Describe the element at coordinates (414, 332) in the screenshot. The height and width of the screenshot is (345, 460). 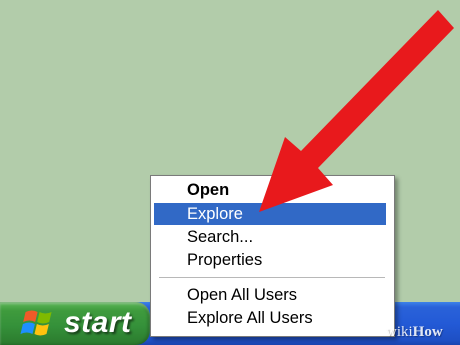
I see `wikihow-watermark: wikiHow` at that location.